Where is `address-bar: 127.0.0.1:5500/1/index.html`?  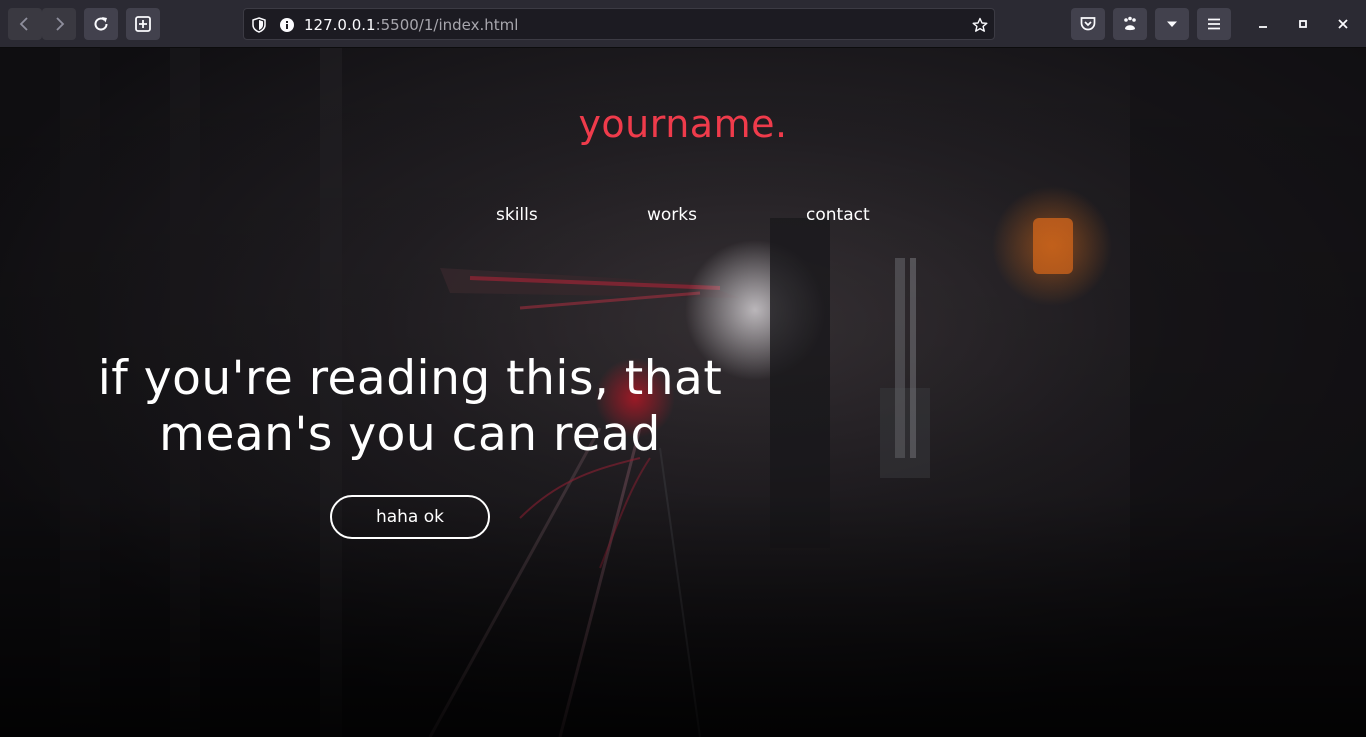 address-bar: 127.0.0.1:5500/1/index.html is located at coordinates (619, 24).